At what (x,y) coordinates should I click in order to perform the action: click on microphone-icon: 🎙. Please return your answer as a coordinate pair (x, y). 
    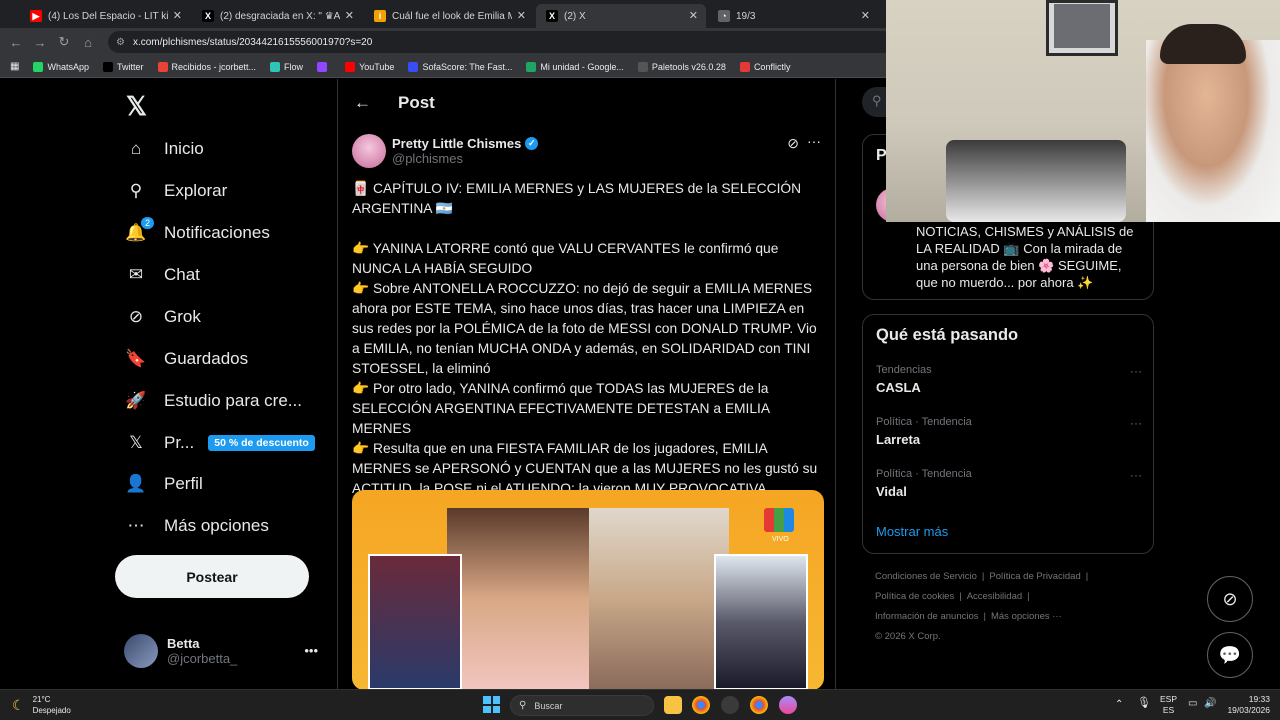
    Looking at the image, I should click on (1144, 703).